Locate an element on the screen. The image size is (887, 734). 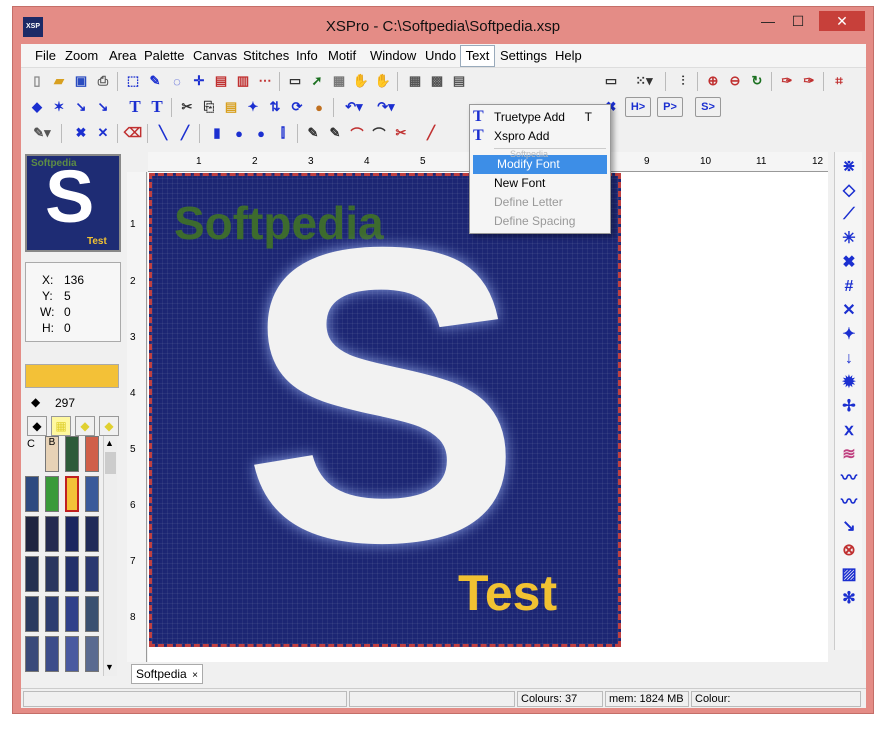
cross-half-icon: ✕ is located at coordinates (103, 133).